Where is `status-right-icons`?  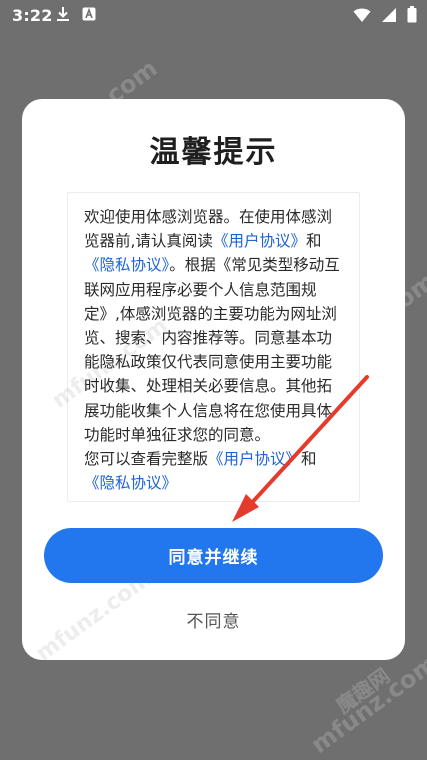 status-right-icons is located at coordinates (385, 14).